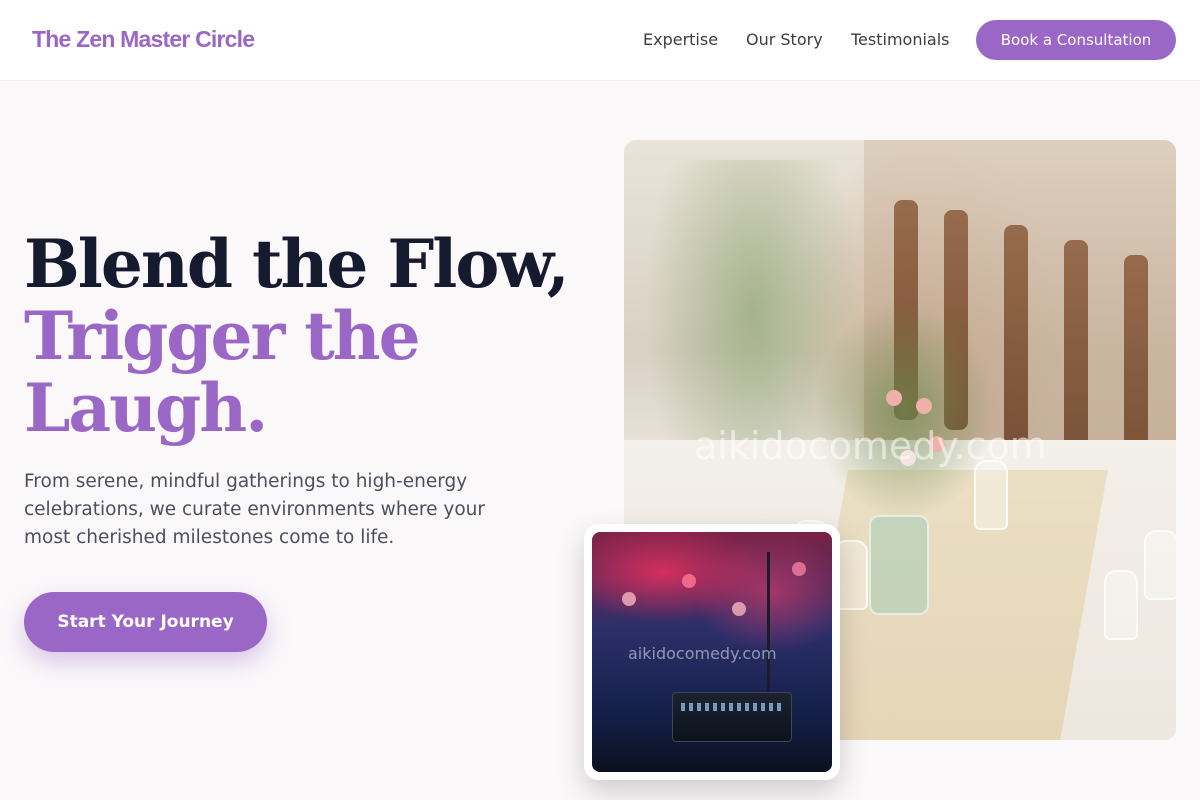 The image size is (1200, 800). I want to click on headline-line-2: Trigger the Laugh., so click(222, 372).